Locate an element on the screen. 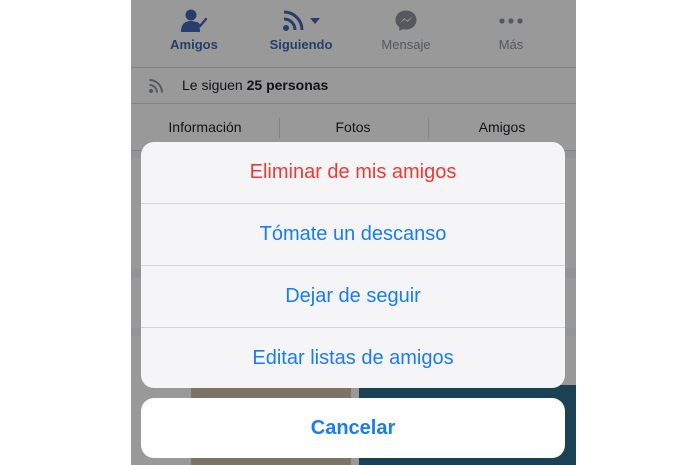 This screenshot has width=700, height=465. cancel-button: Cancelar is located at coordinates (353, 428).